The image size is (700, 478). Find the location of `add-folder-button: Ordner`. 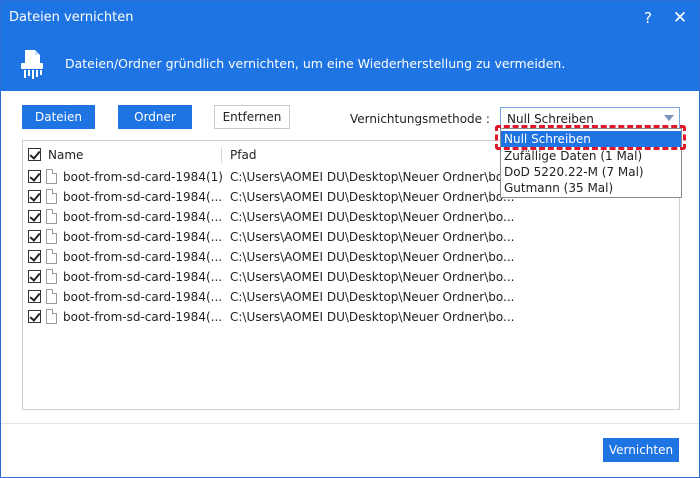

add-folder-button: Ordner is located at coordinates (155, 117).